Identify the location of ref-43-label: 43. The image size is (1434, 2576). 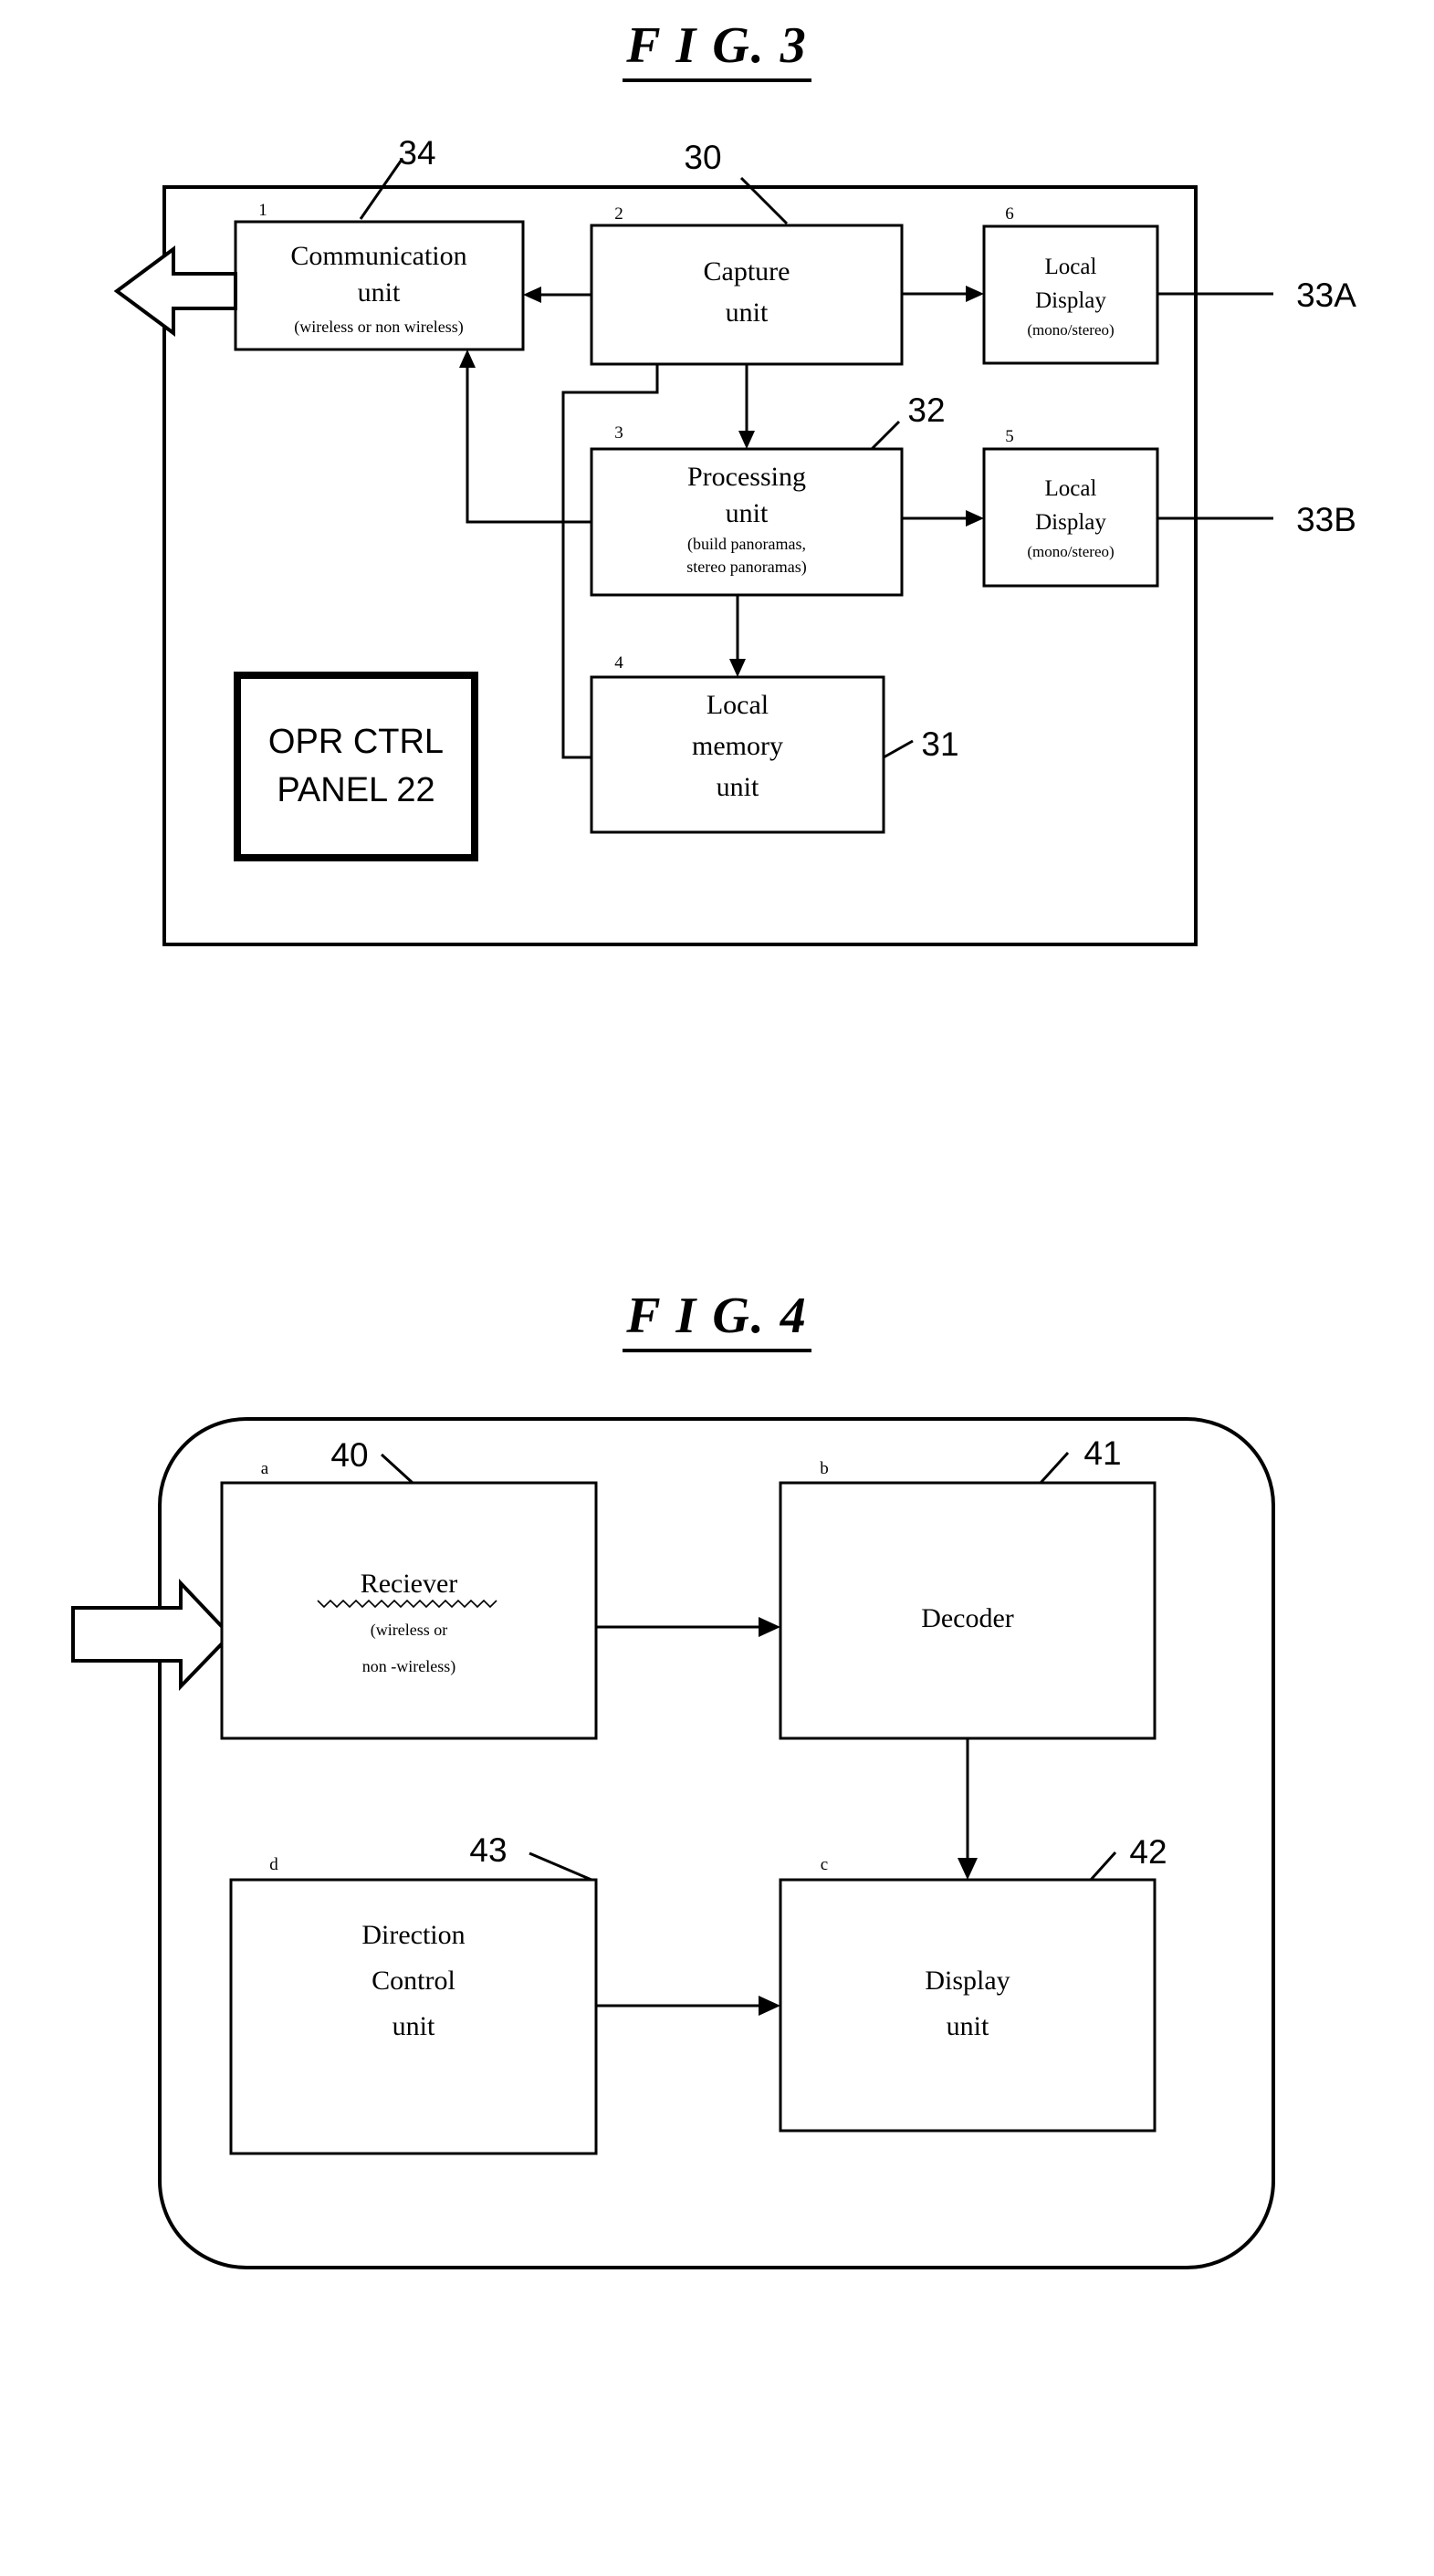
(488, 1850).